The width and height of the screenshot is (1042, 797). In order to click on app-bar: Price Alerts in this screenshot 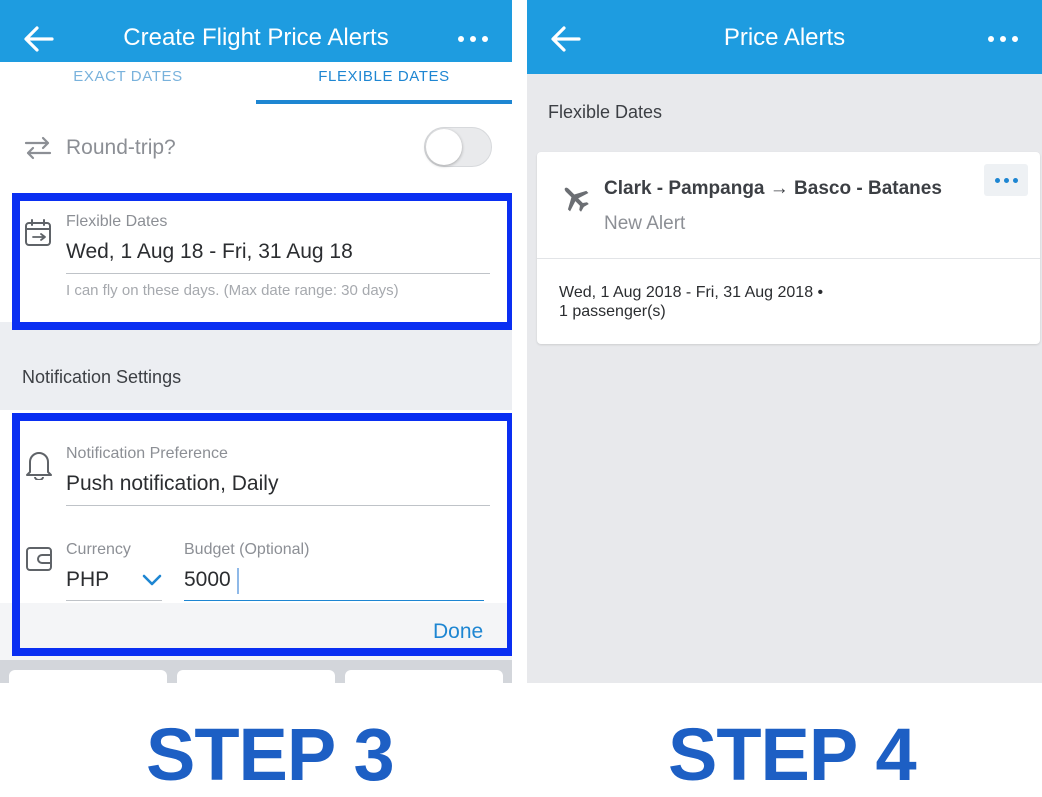, I will do `click(784, 37)`.